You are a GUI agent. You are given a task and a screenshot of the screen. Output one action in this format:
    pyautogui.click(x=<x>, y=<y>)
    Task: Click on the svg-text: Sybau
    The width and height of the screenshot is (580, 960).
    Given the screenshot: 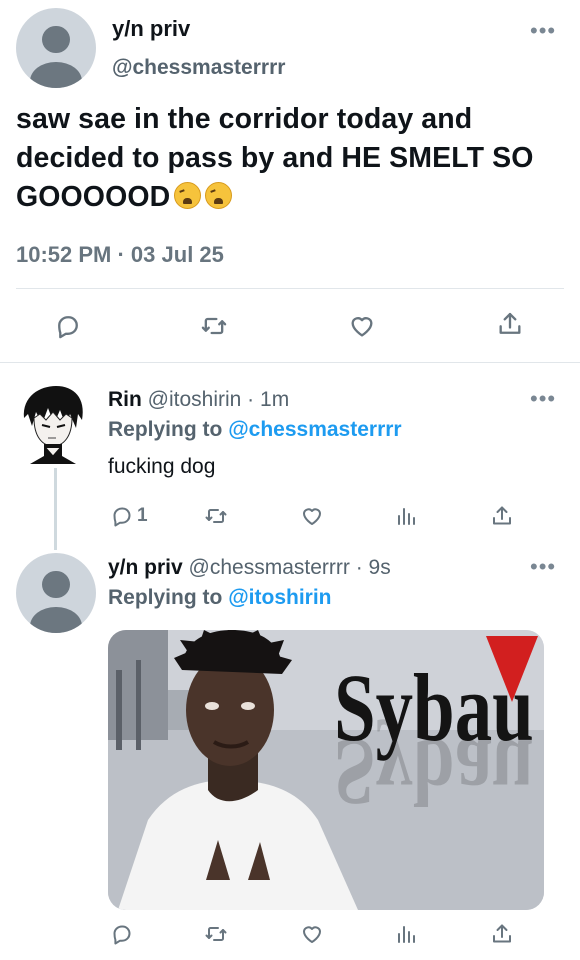 What is the action you would take?
    pyautogui.click(x=434, y=772)
    